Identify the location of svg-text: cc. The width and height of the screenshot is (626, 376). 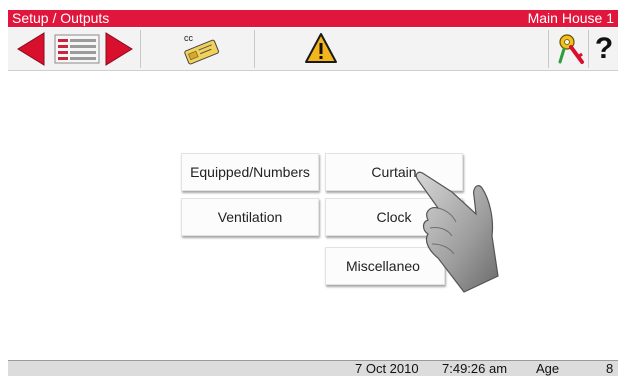
(189, 38).